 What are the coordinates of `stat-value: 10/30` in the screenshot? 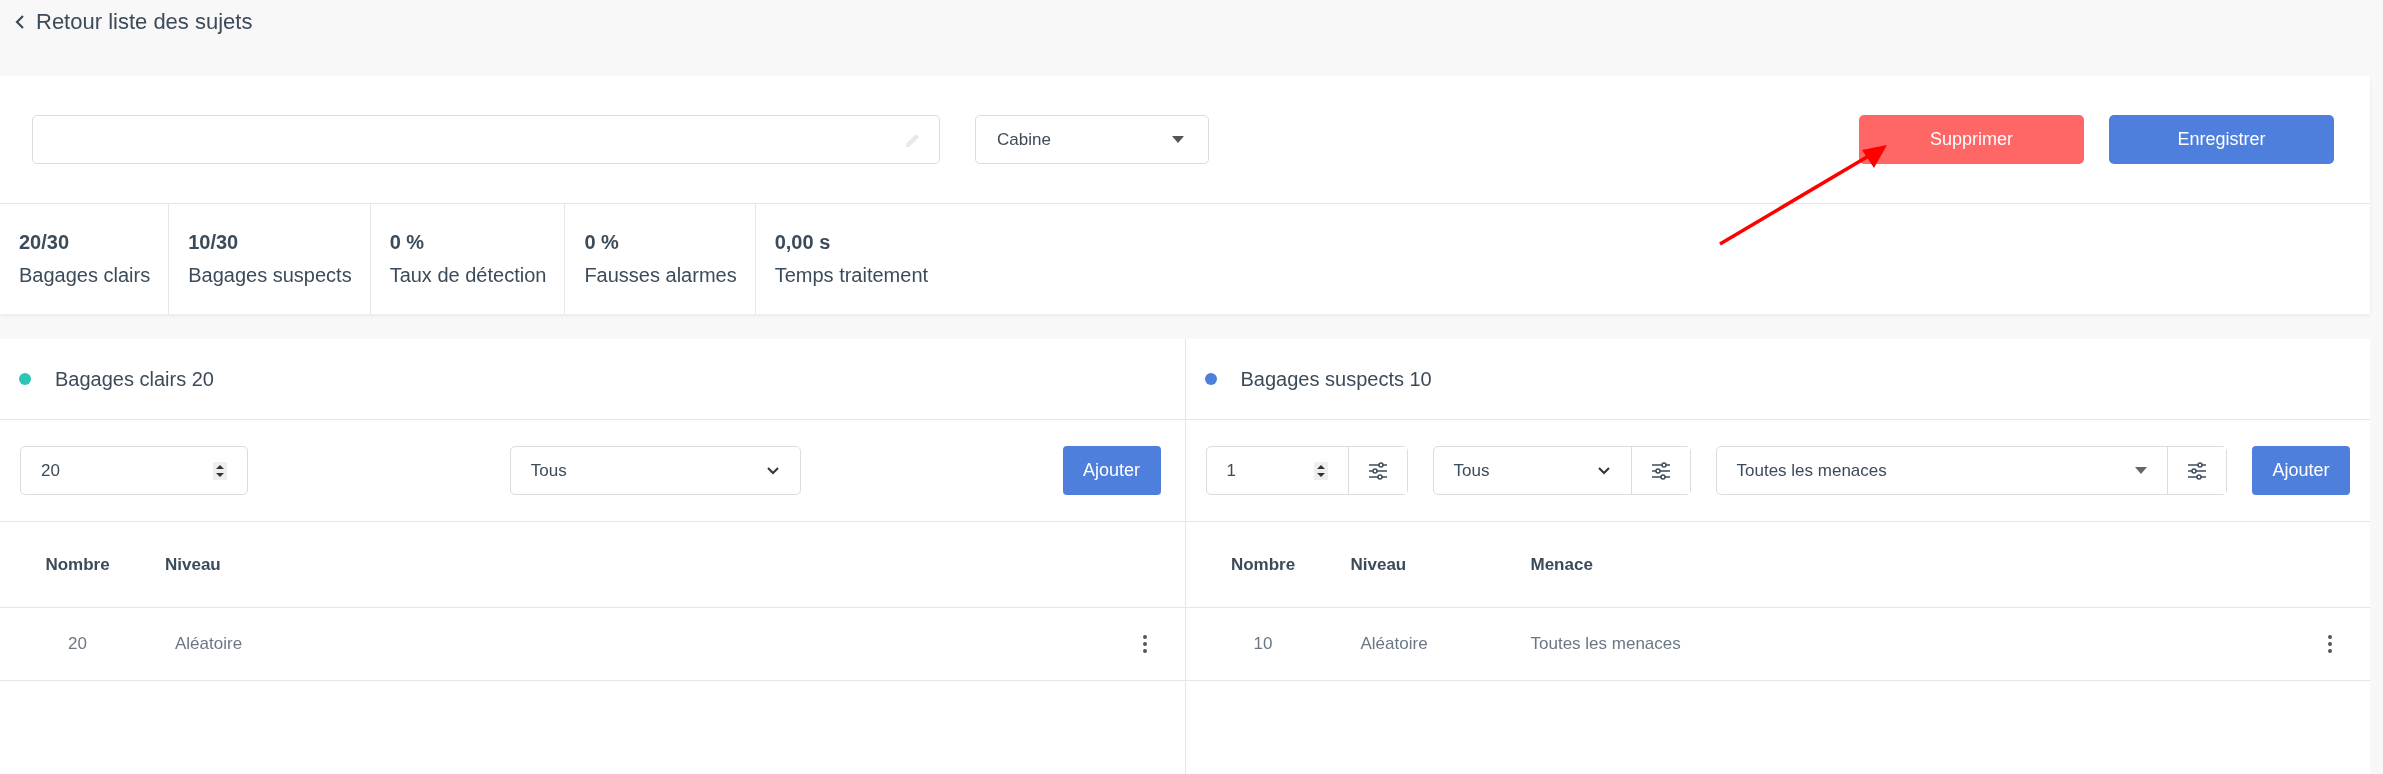 It's located at (214, 242).